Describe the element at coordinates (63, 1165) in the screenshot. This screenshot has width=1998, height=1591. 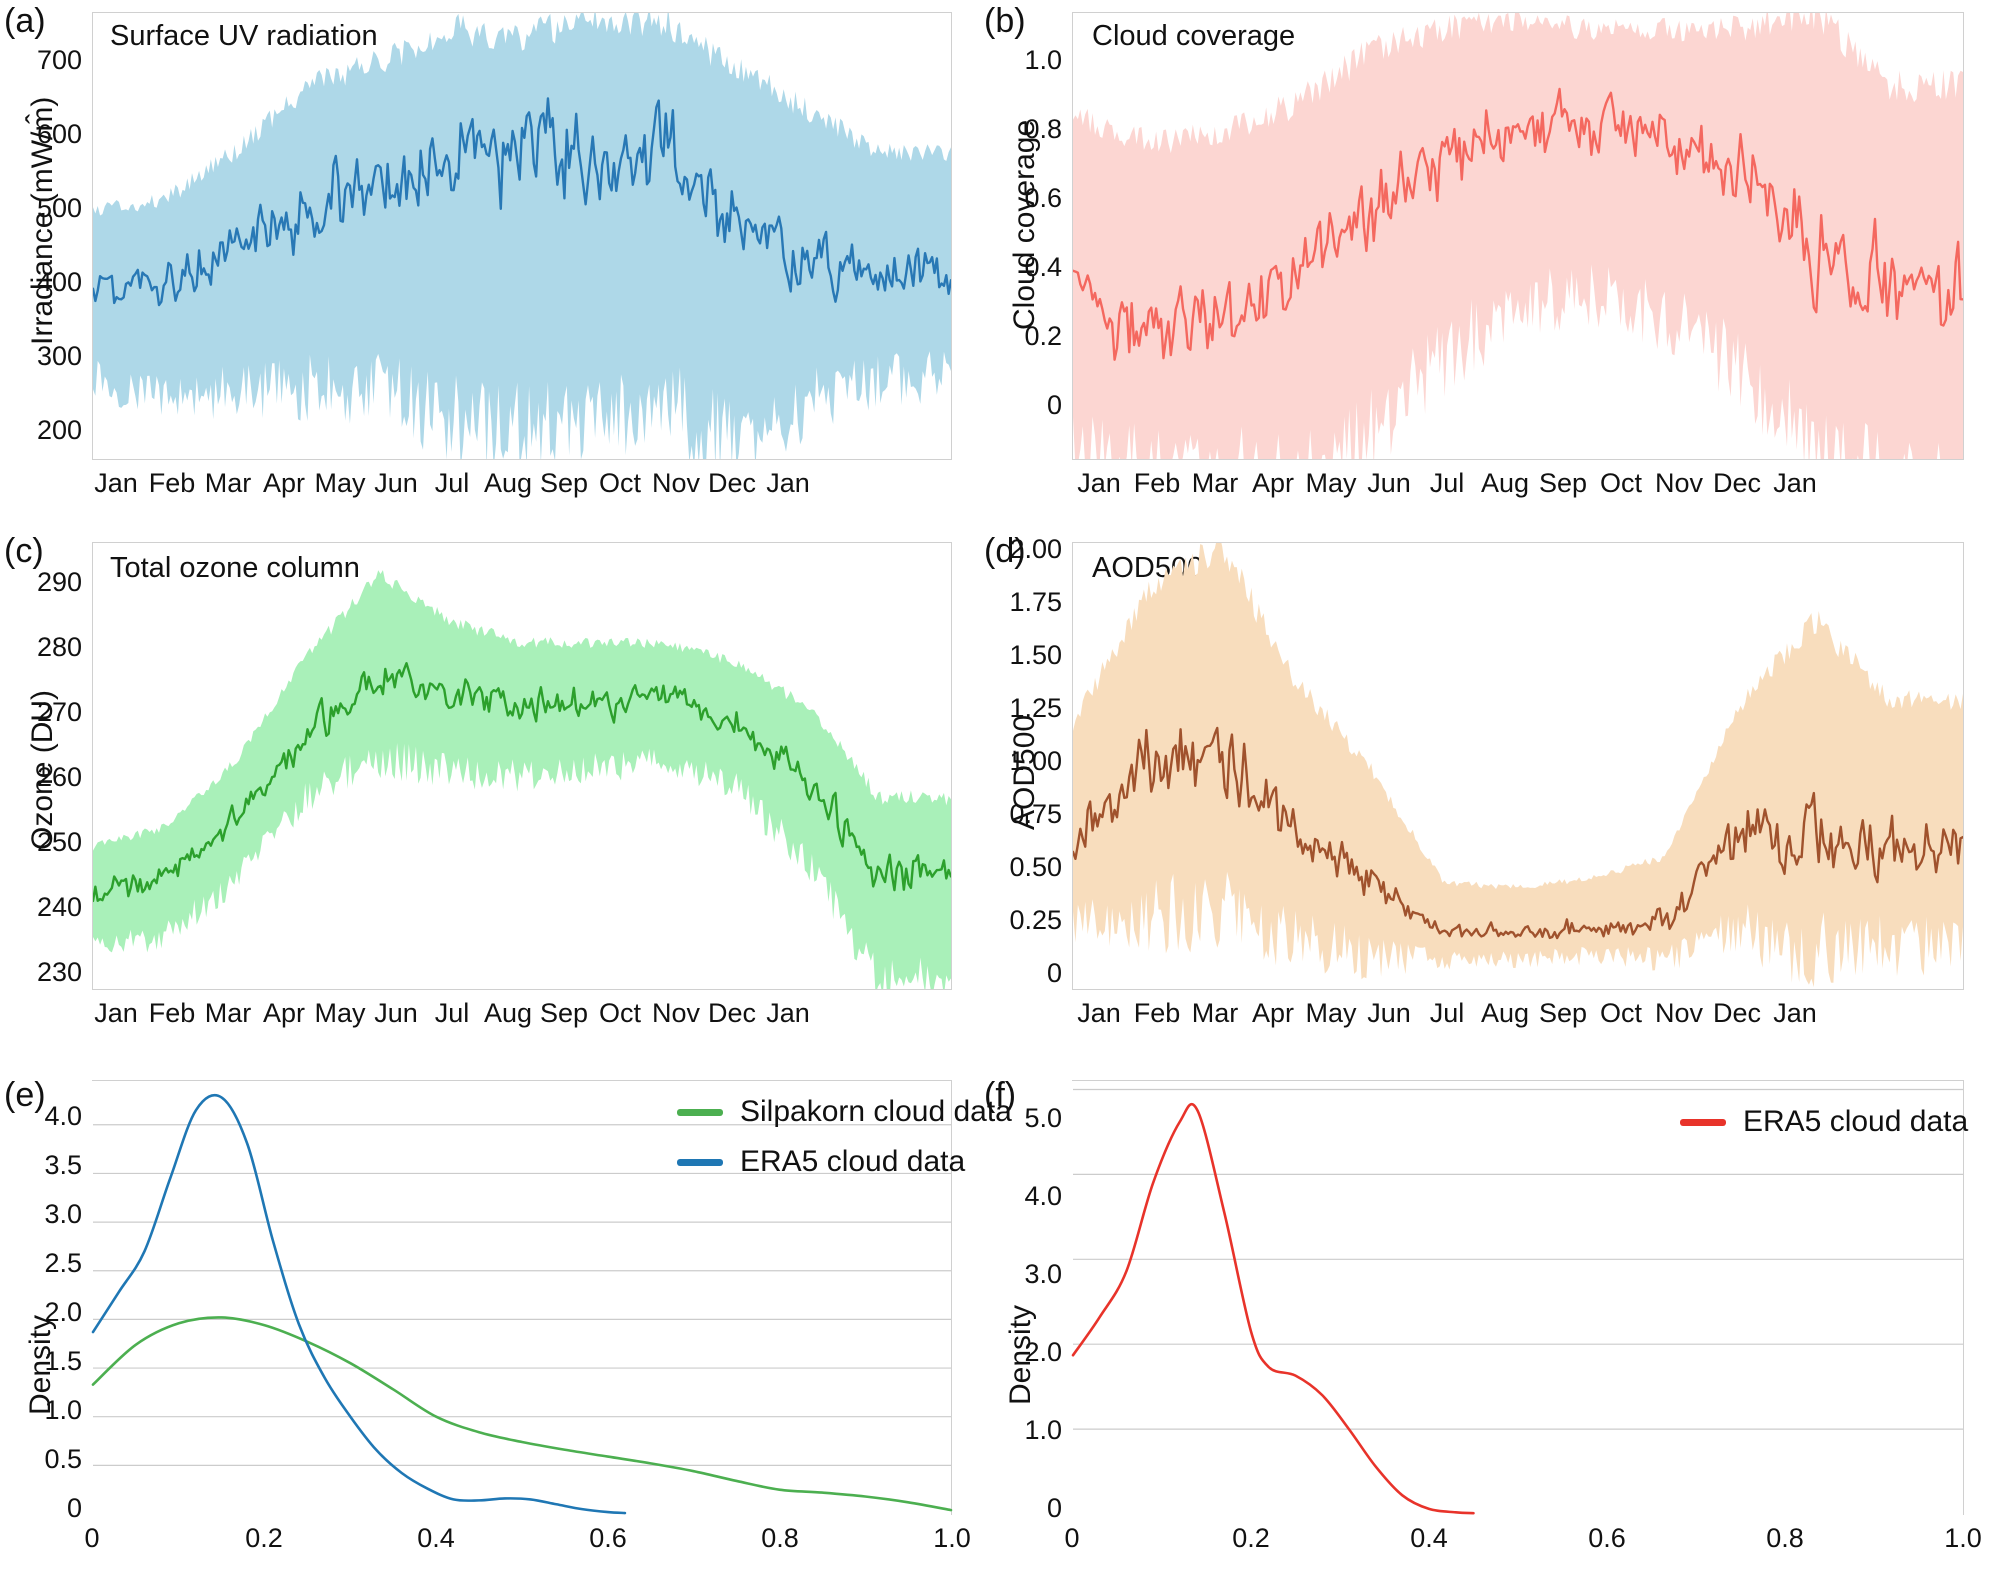
I see `panel-e-ytick-7: 3.5` at that location.